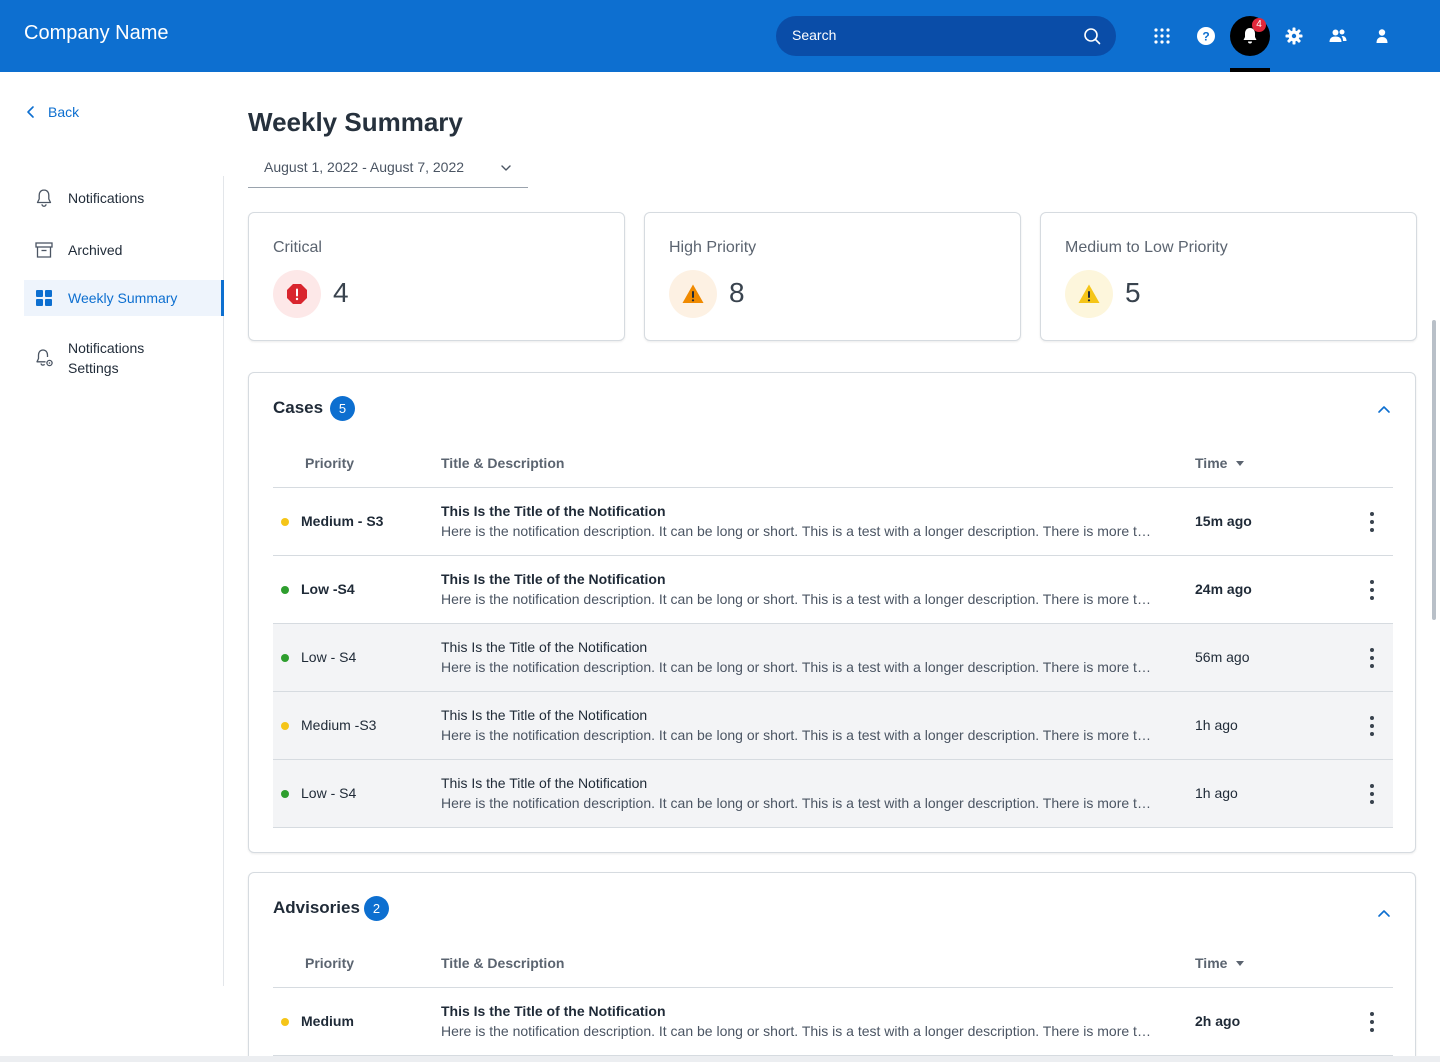 Image resolution: width=1440 pixels, height=1062 pixels. I want to click on apps-grid-icon, so click(1162, 36).